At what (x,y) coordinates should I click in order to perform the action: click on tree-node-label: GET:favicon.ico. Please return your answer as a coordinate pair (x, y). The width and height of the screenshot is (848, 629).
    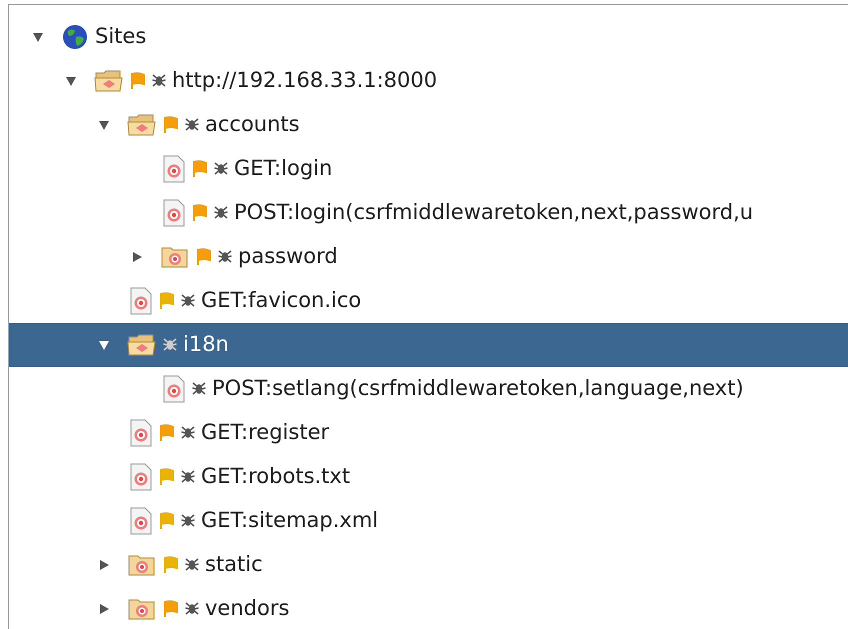
    Looking at the image, I should click on (281, 301).